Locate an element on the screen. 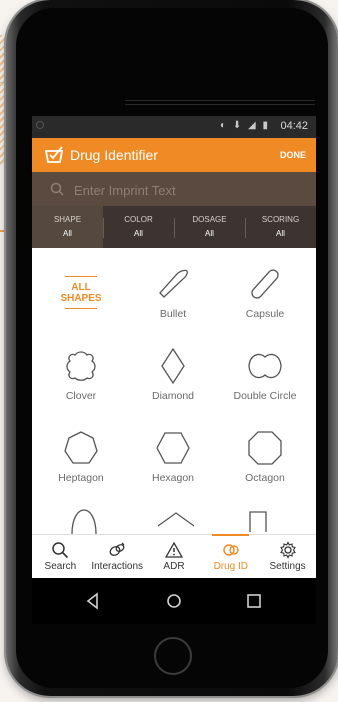 The height and width of the screenshot is (702, 338). tab-search: Search is located at coordinates (60, 556).